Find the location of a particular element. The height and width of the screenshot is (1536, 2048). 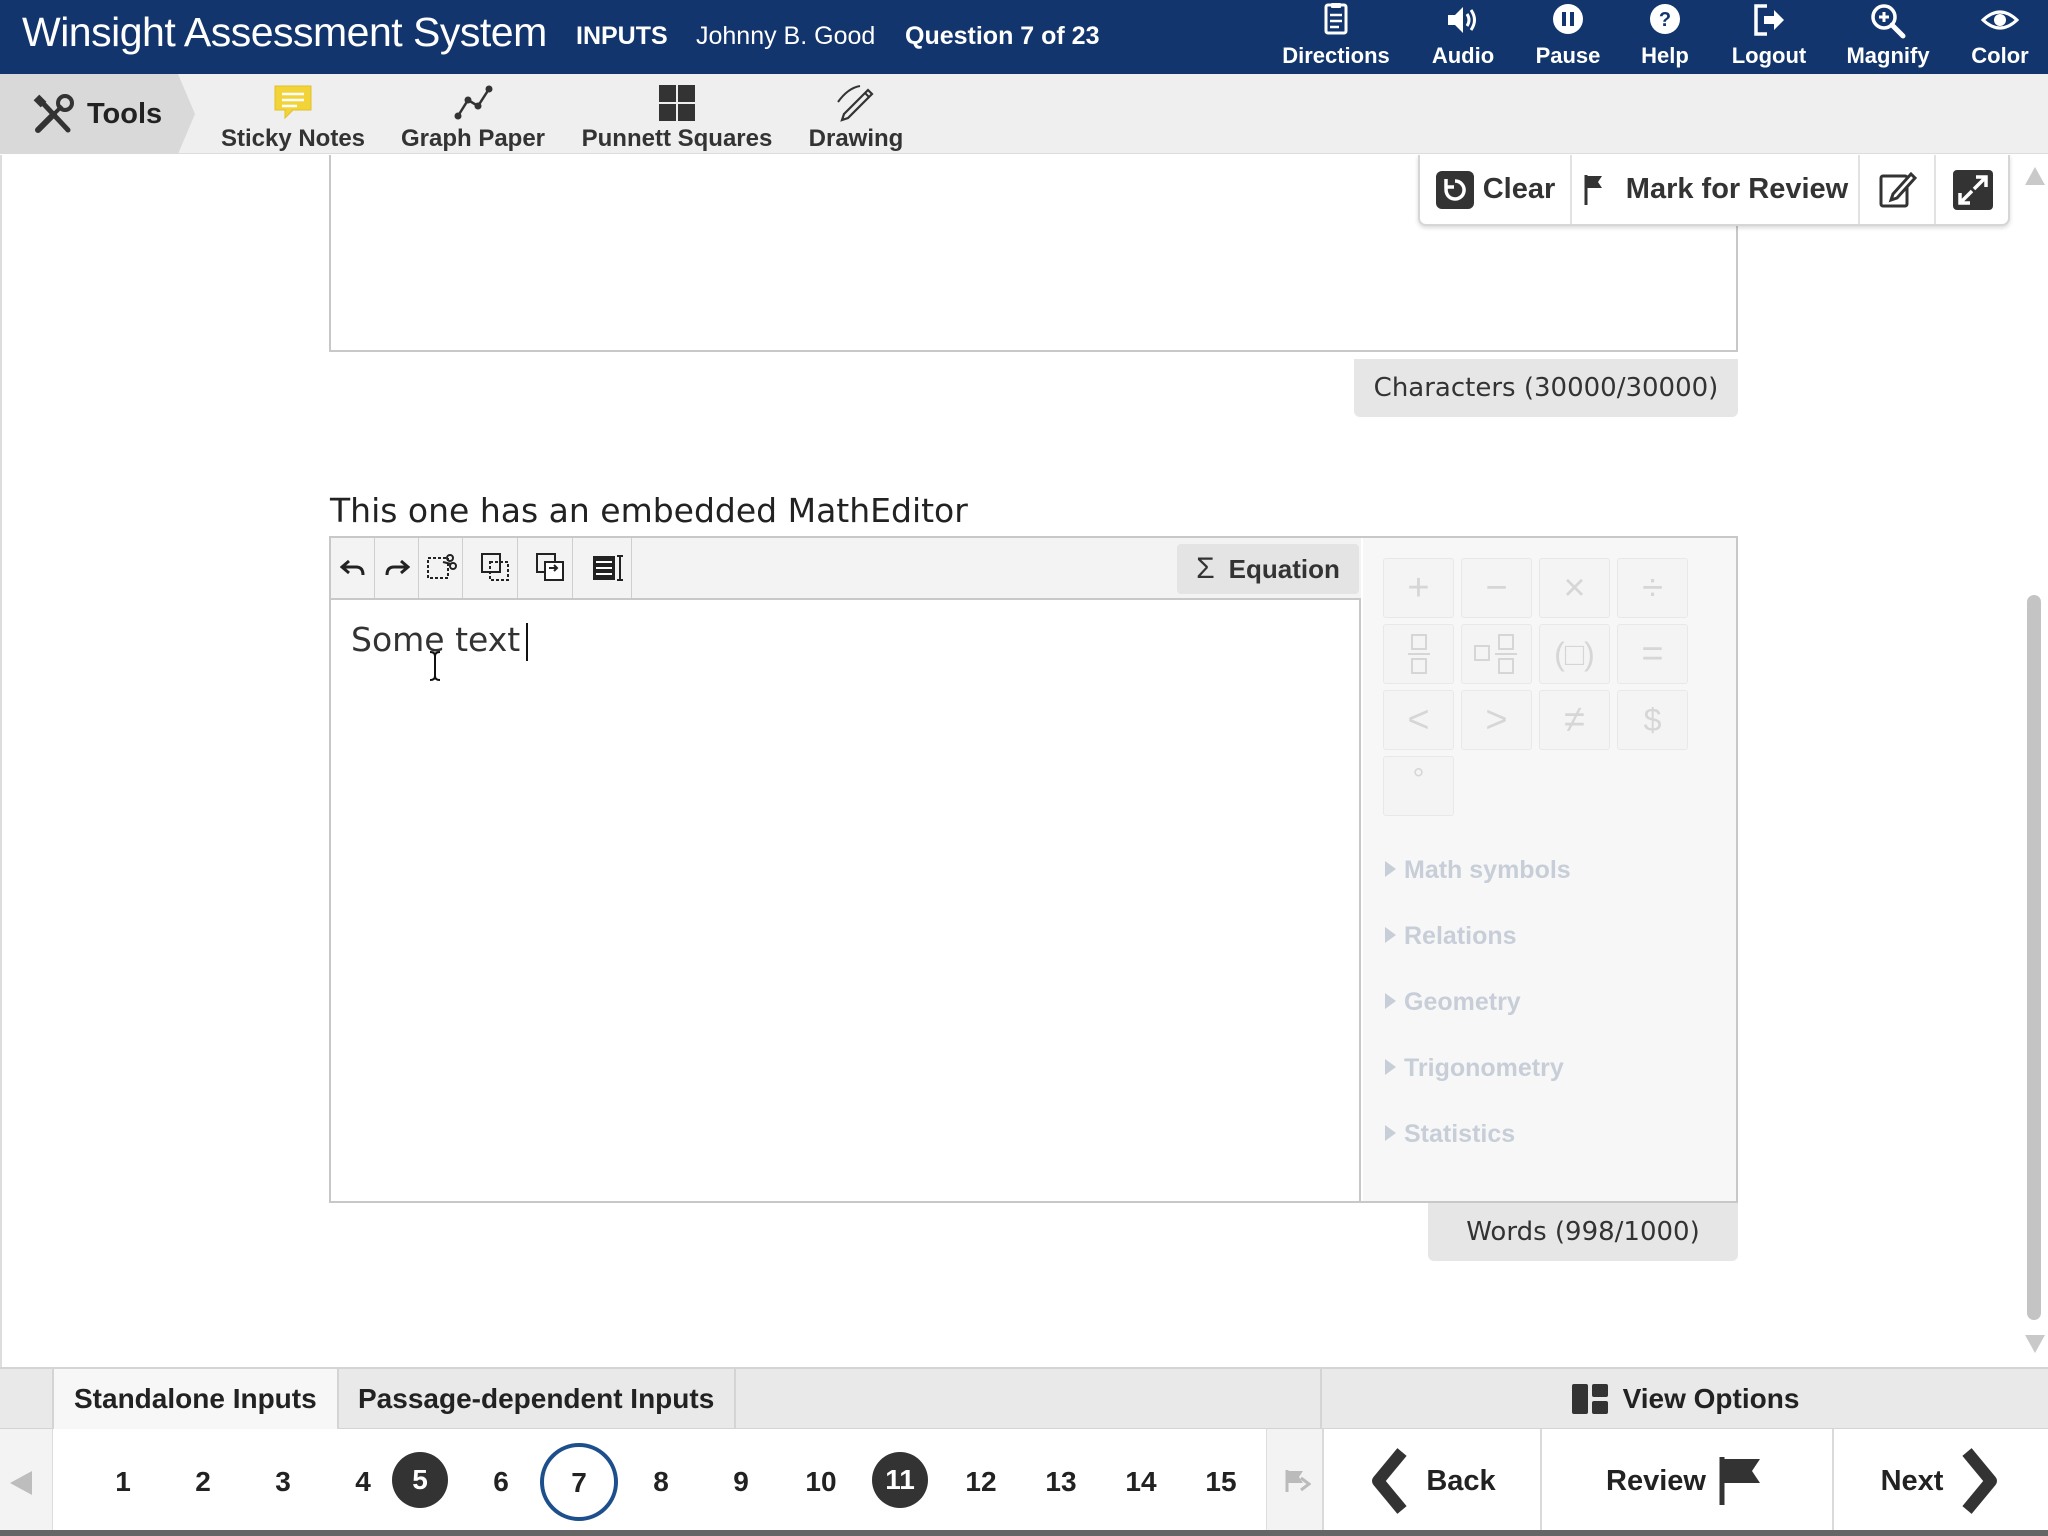

previous-page-arrow-icon is located at coordinates (21, 1483).